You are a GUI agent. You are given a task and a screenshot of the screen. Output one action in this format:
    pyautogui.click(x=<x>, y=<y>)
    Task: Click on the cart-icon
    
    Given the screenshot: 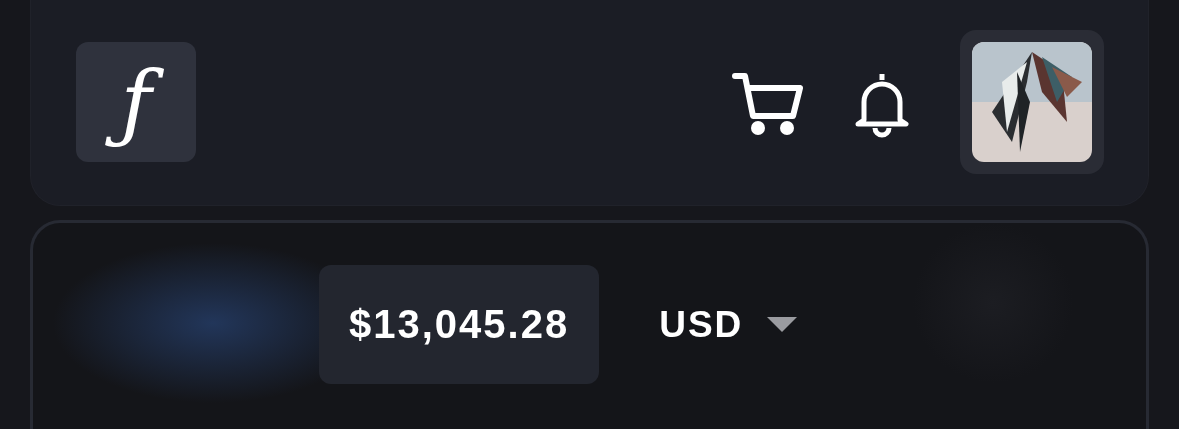 What is the action you would take?
    pyautogui.click(x=768, y=104)
    